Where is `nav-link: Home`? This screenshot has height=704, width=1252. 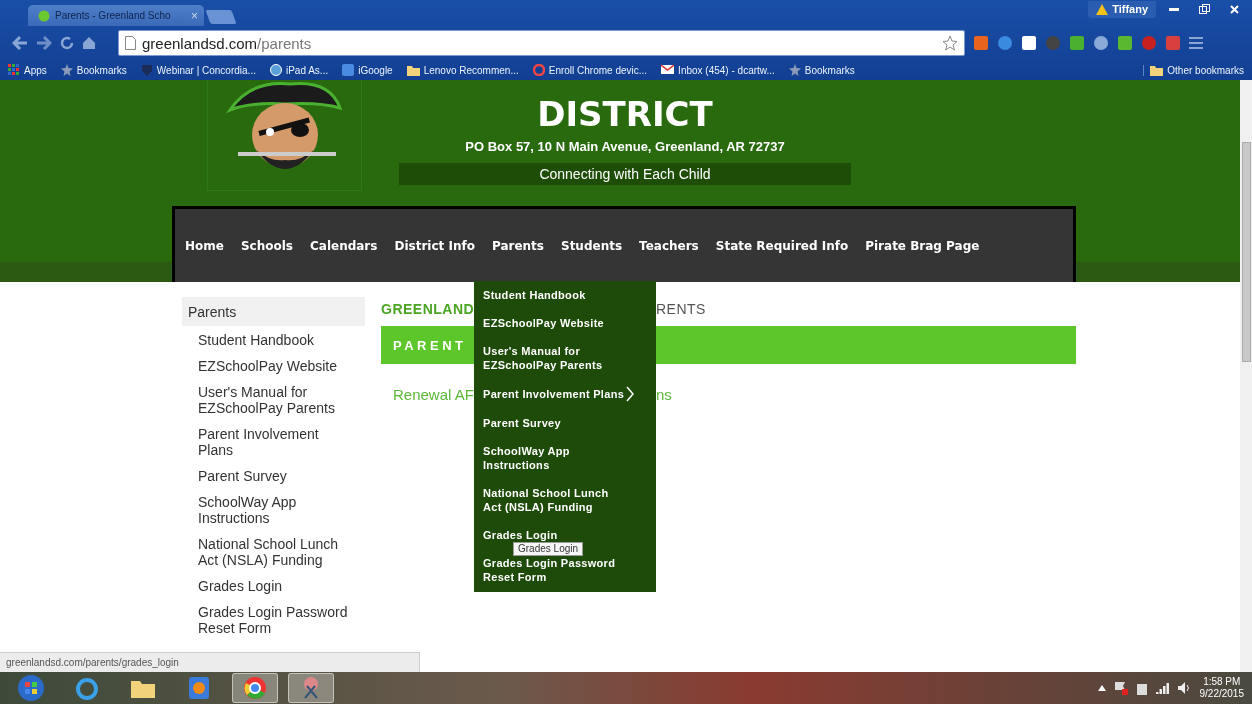
nav-link: Home is located at coordinates (204, 245).